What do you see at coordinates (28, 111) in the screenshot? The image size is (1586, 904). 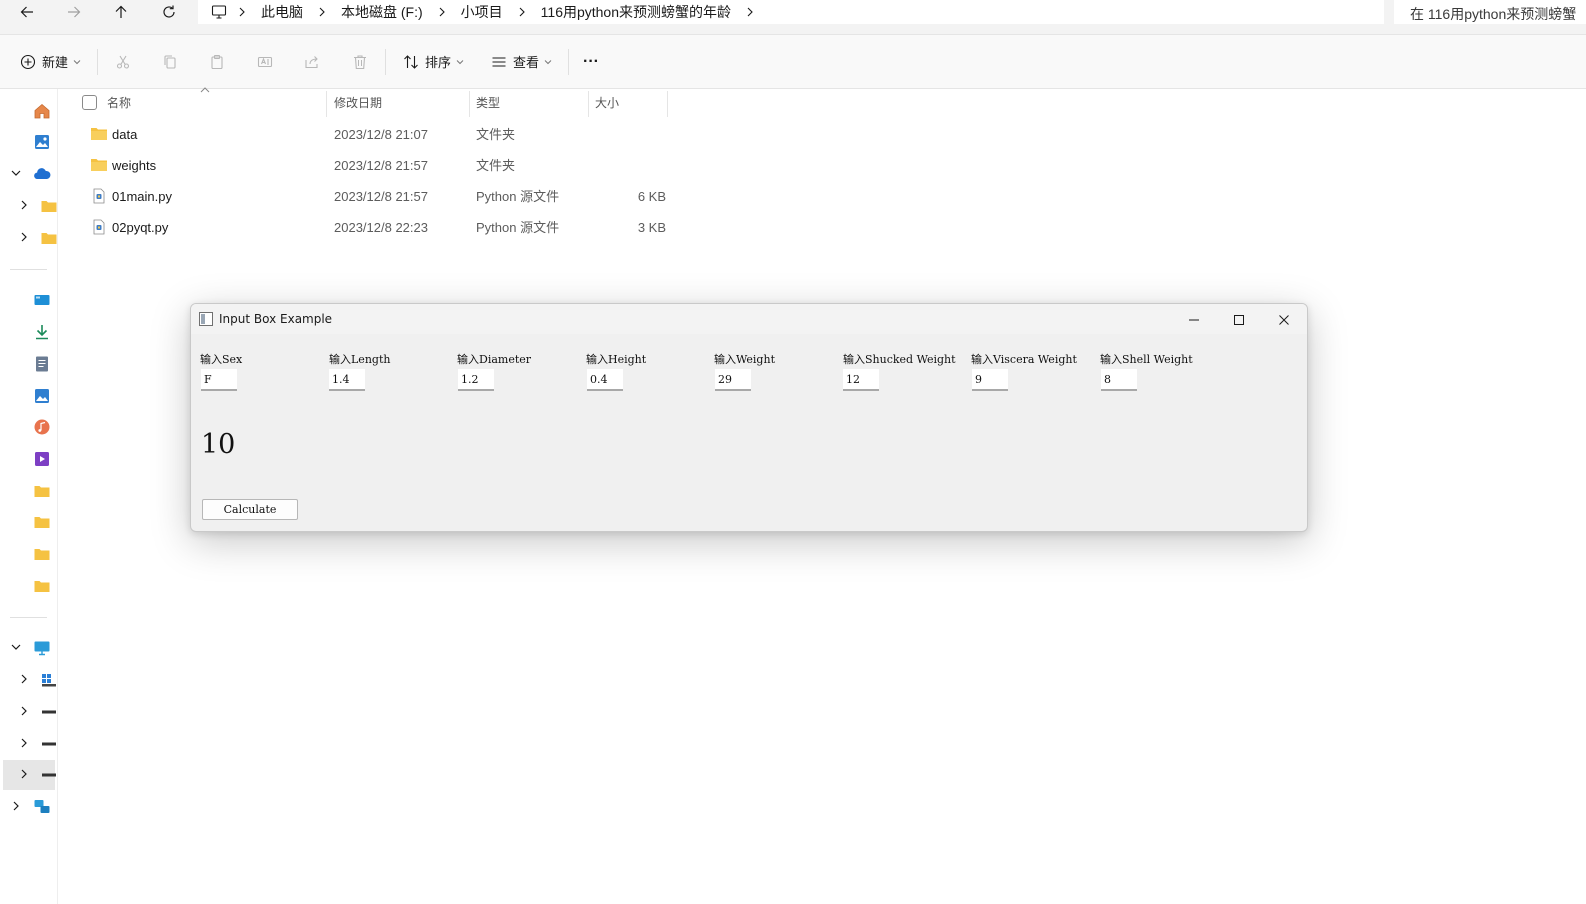 I see `nav-item-home` at bounding box center [28, 111].